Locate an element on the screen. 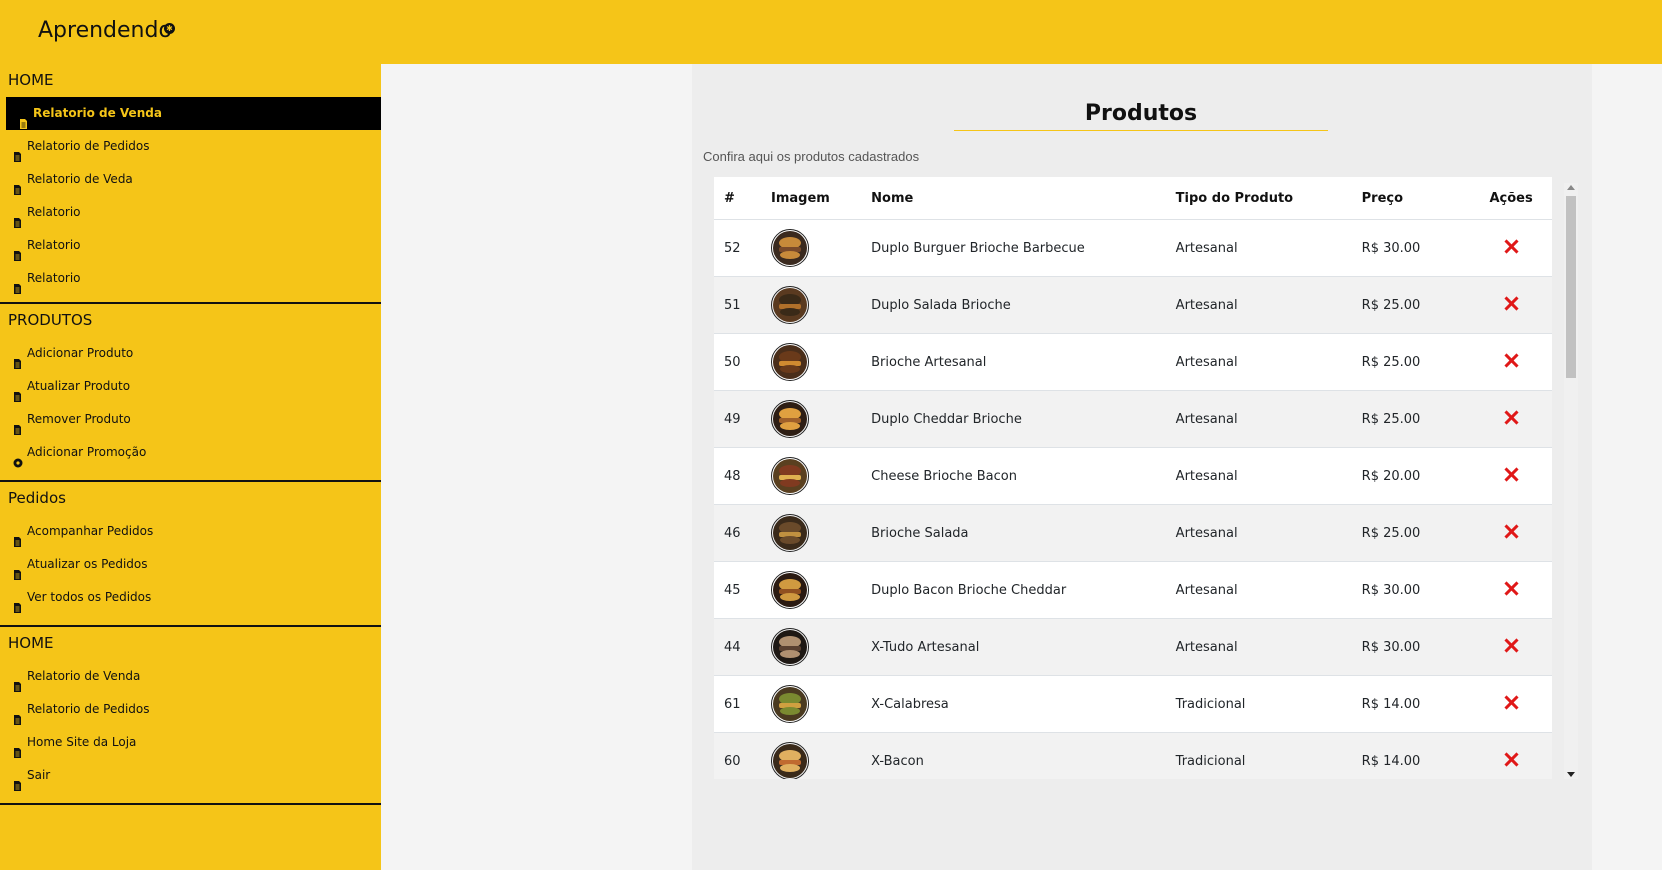  sidebar-item-label: Remover Produto is located at coordinates (79, 419).